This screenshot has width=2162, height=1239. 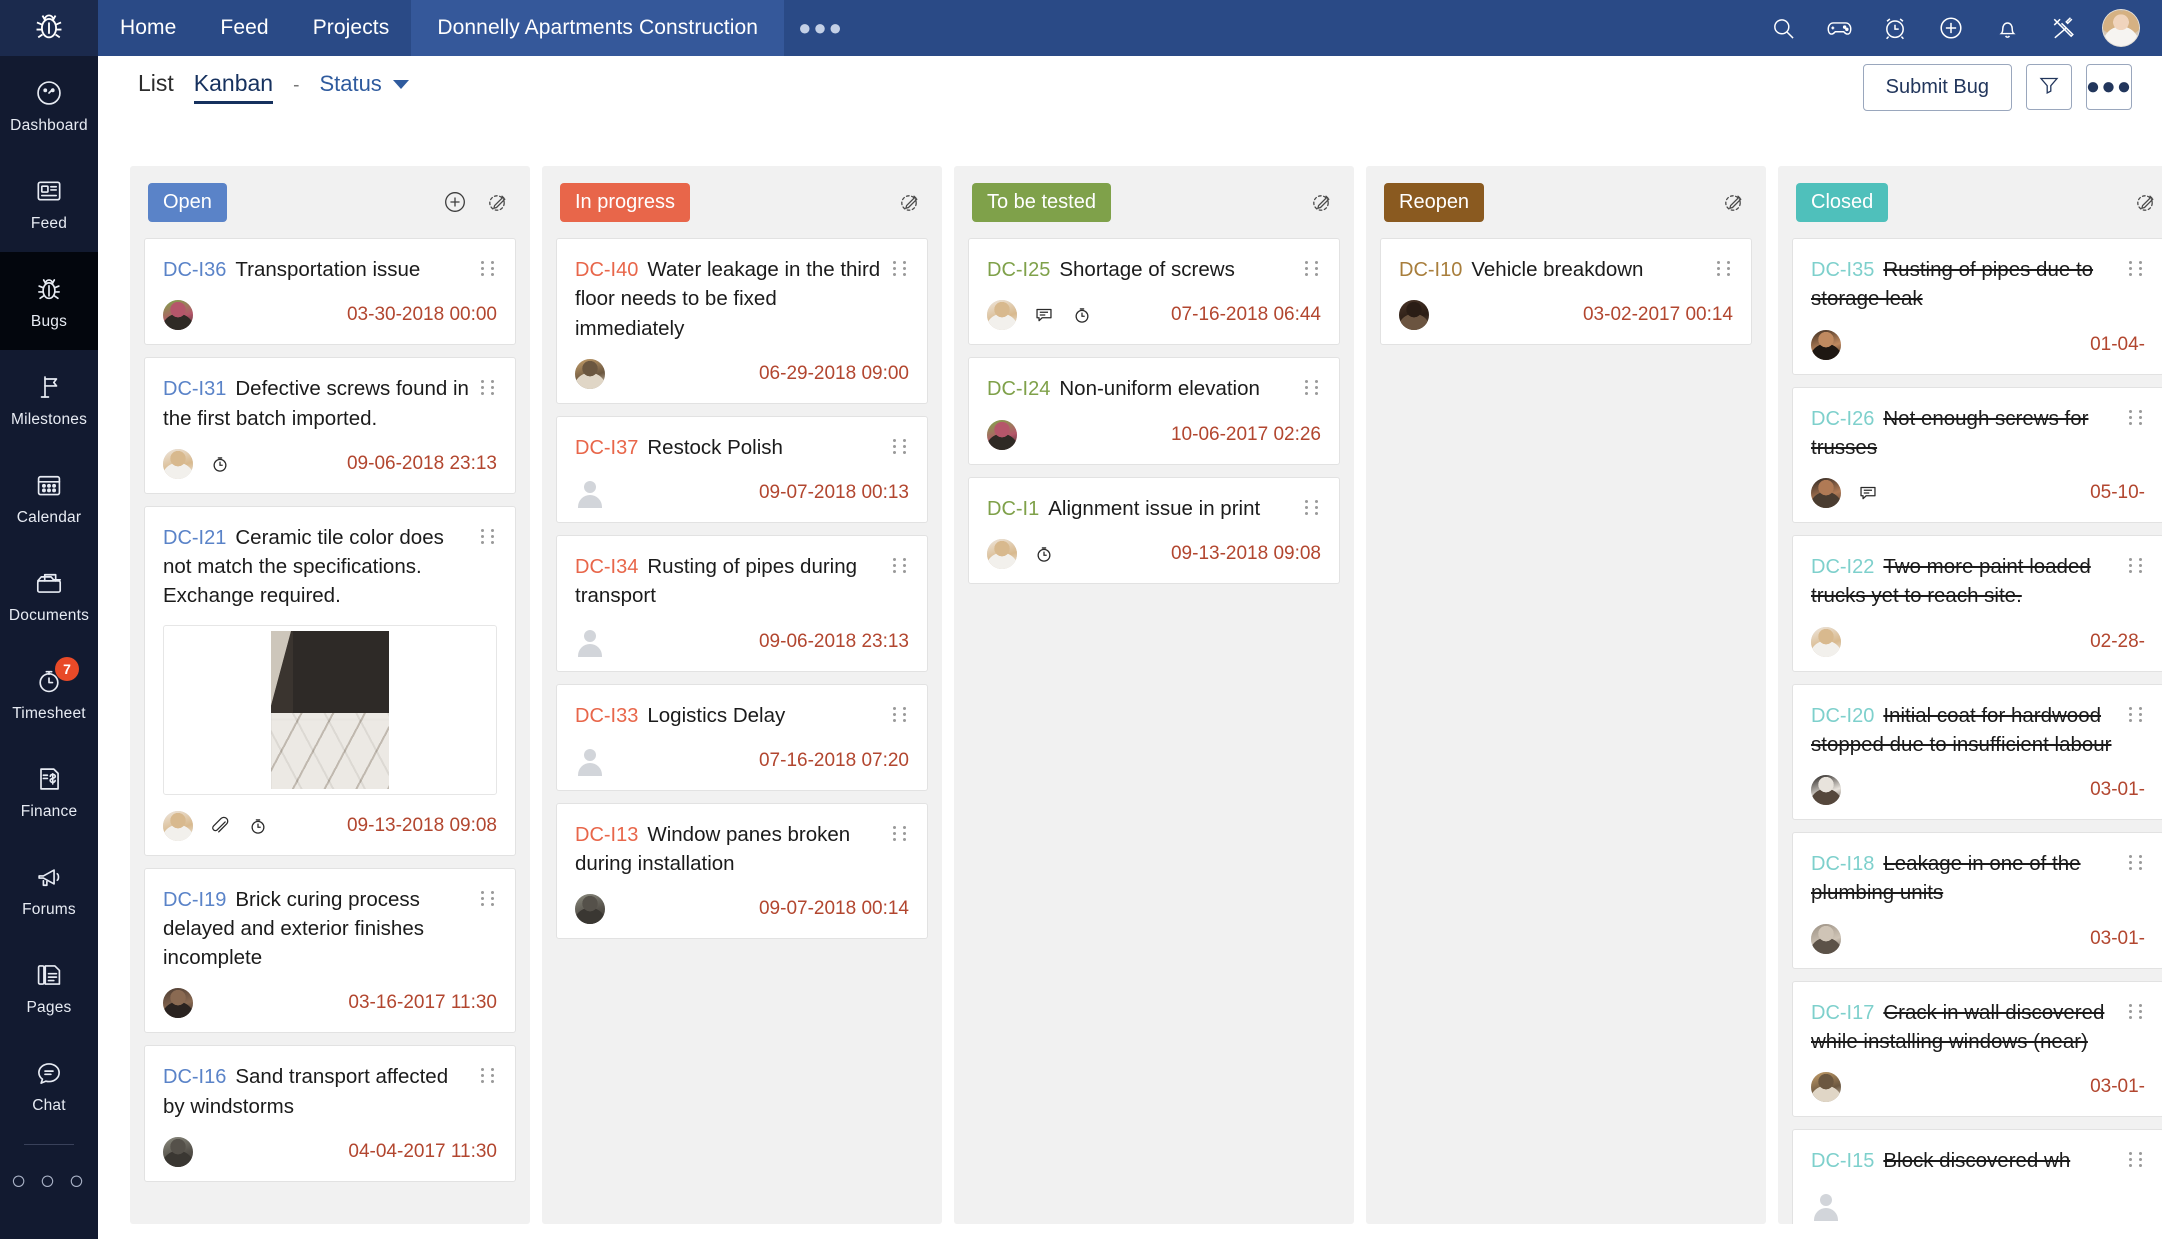 I want to click on app-logo, so click(x=49, y=28).